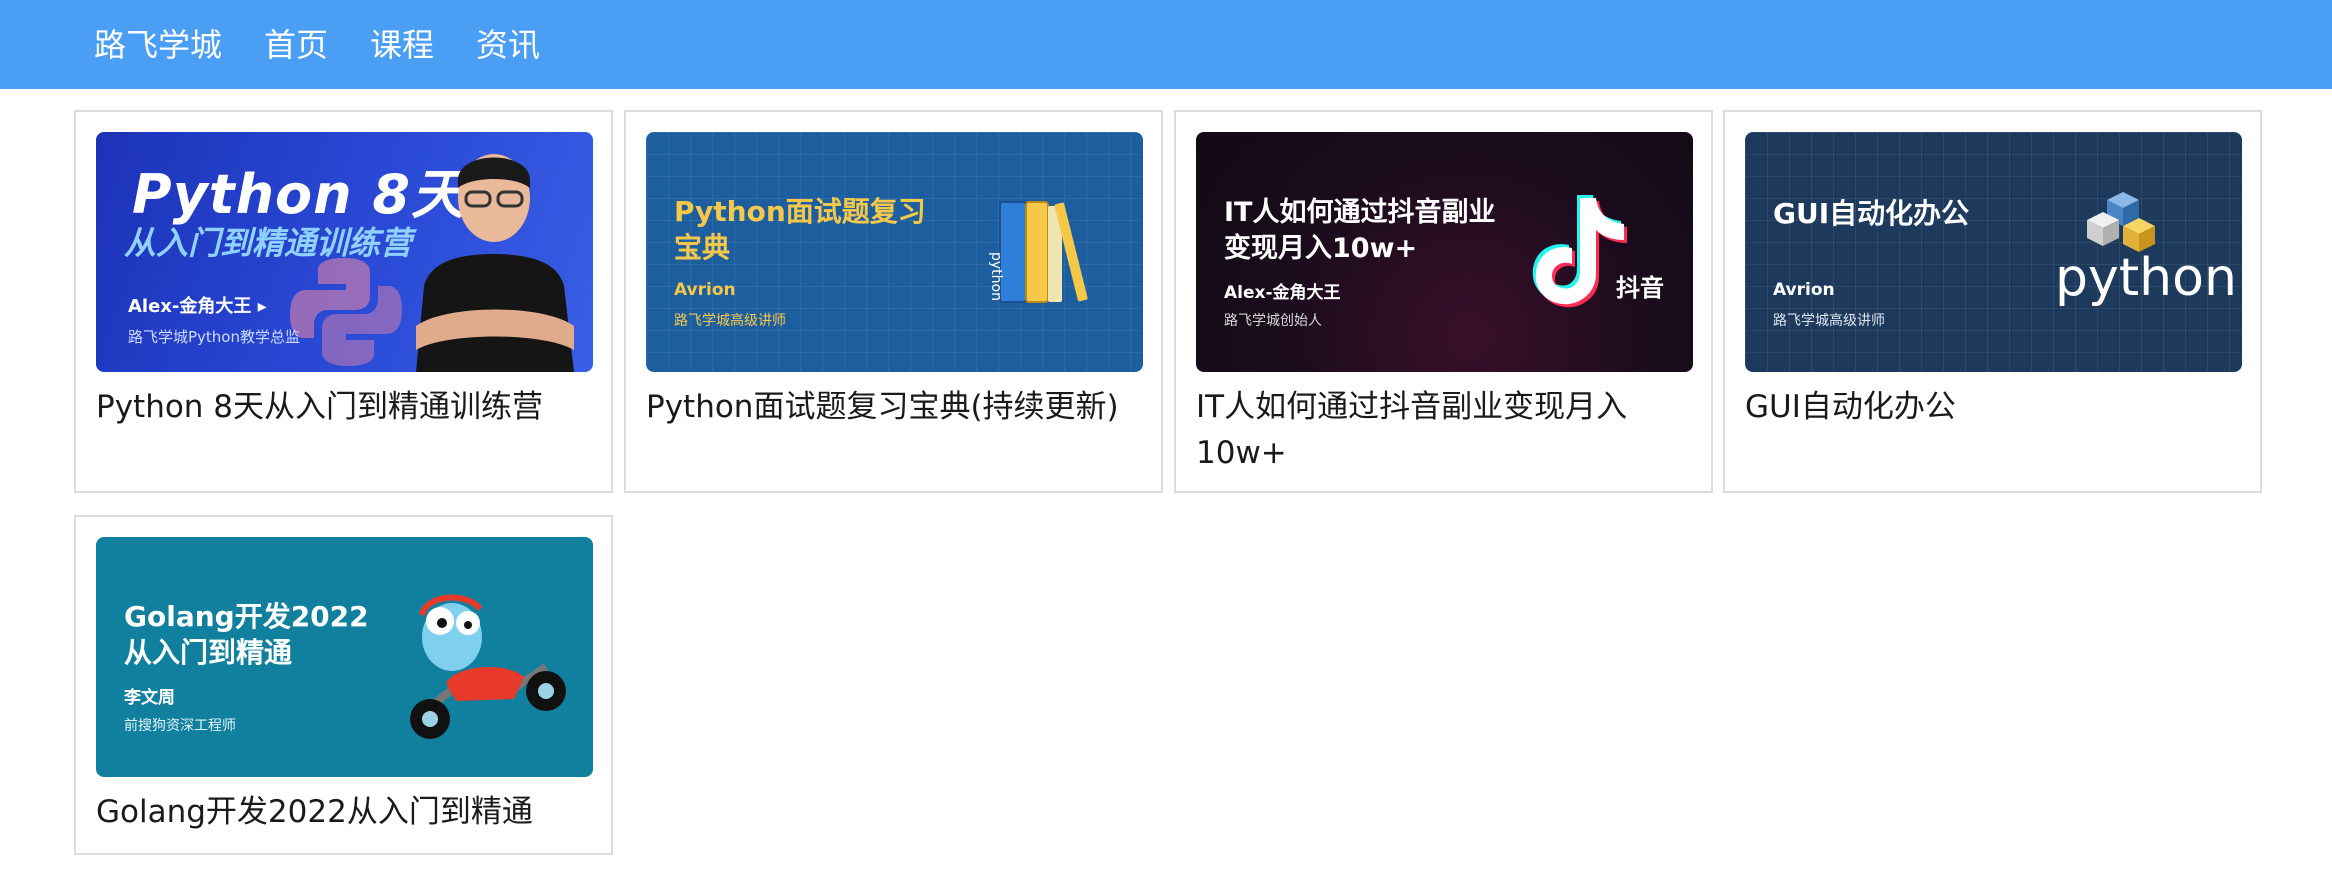 The height and width of the screenshot is (888, 2332). I want to click on python-logo-icon, so click(346, 312).